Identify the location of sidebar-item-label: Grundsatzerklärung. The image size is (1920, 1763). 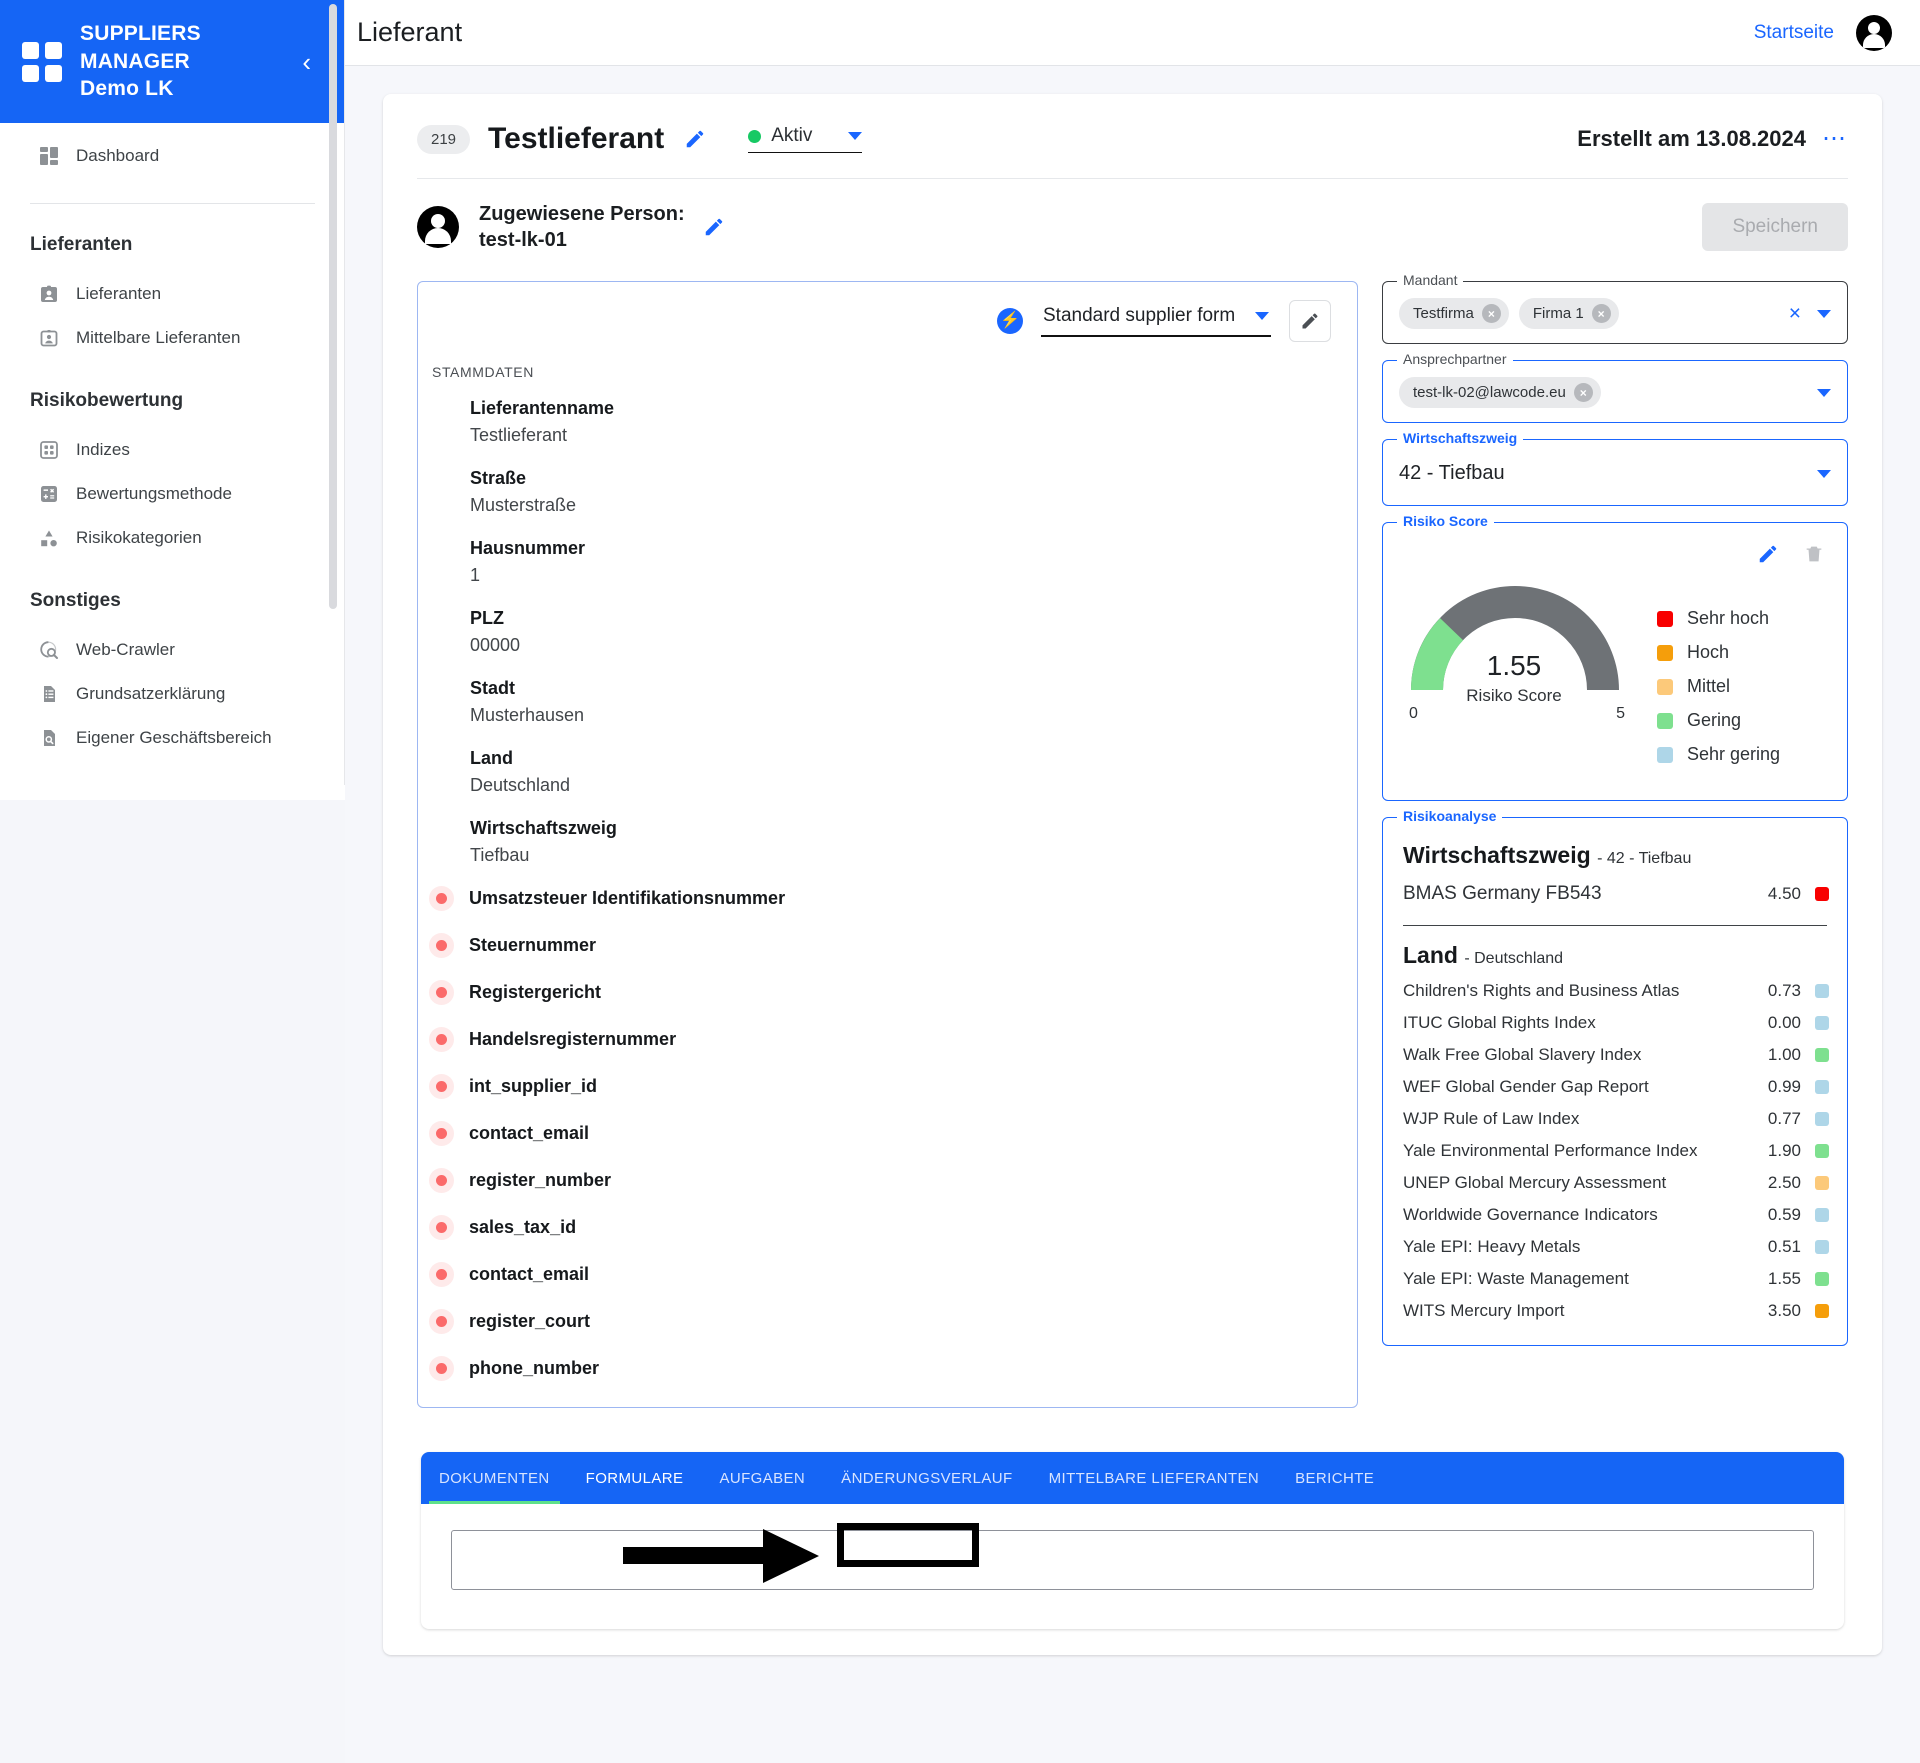
(151, 693).